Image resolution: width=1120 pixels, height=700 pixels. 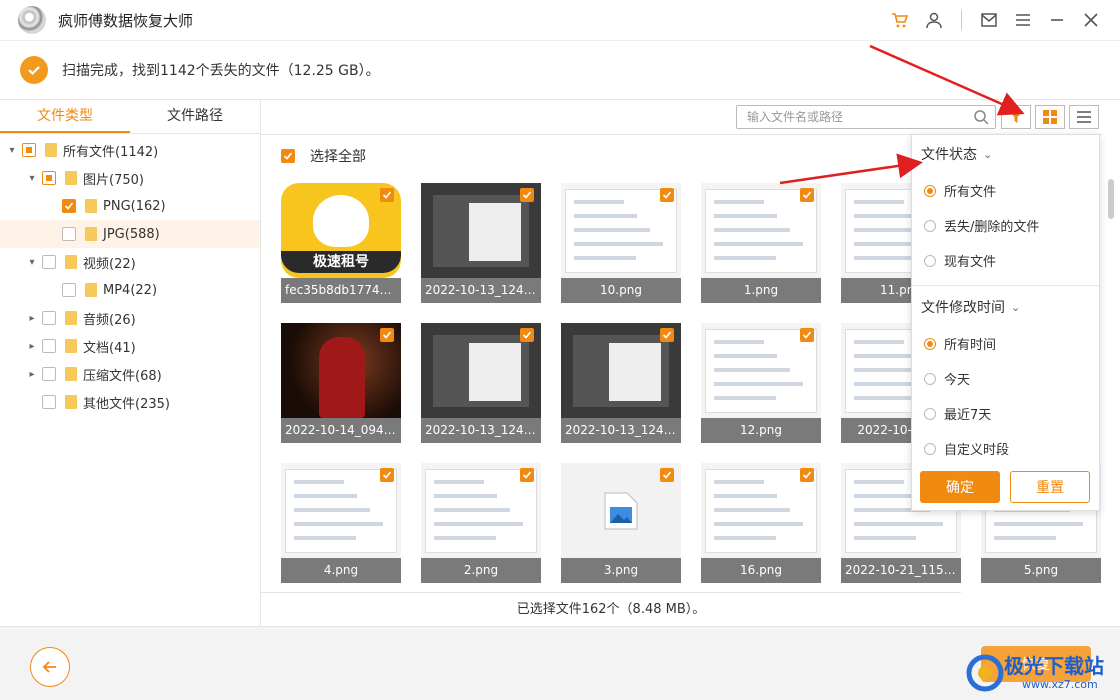 What do you see at coordinates (130, 346) in the screenshot?
I see `tree-item: ▸ 文档(41)` at bounding box center [130, 346].